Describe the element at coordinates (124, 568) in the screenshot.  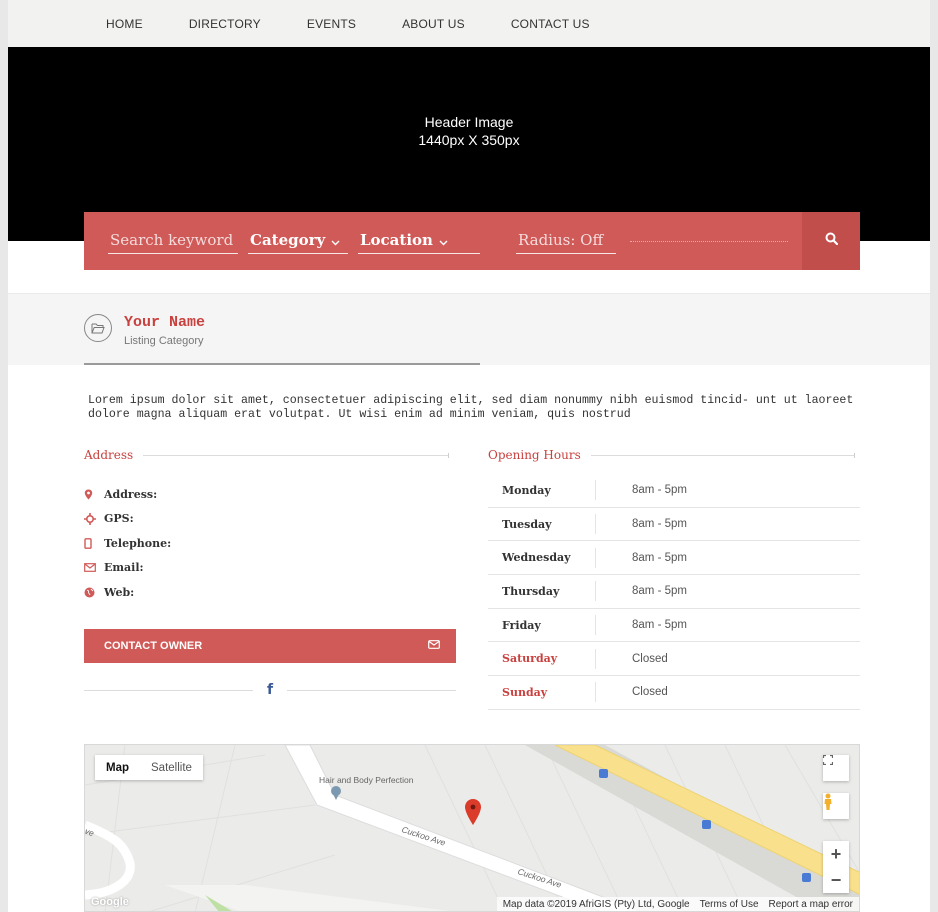
I see `email-label: Email:` at that location.